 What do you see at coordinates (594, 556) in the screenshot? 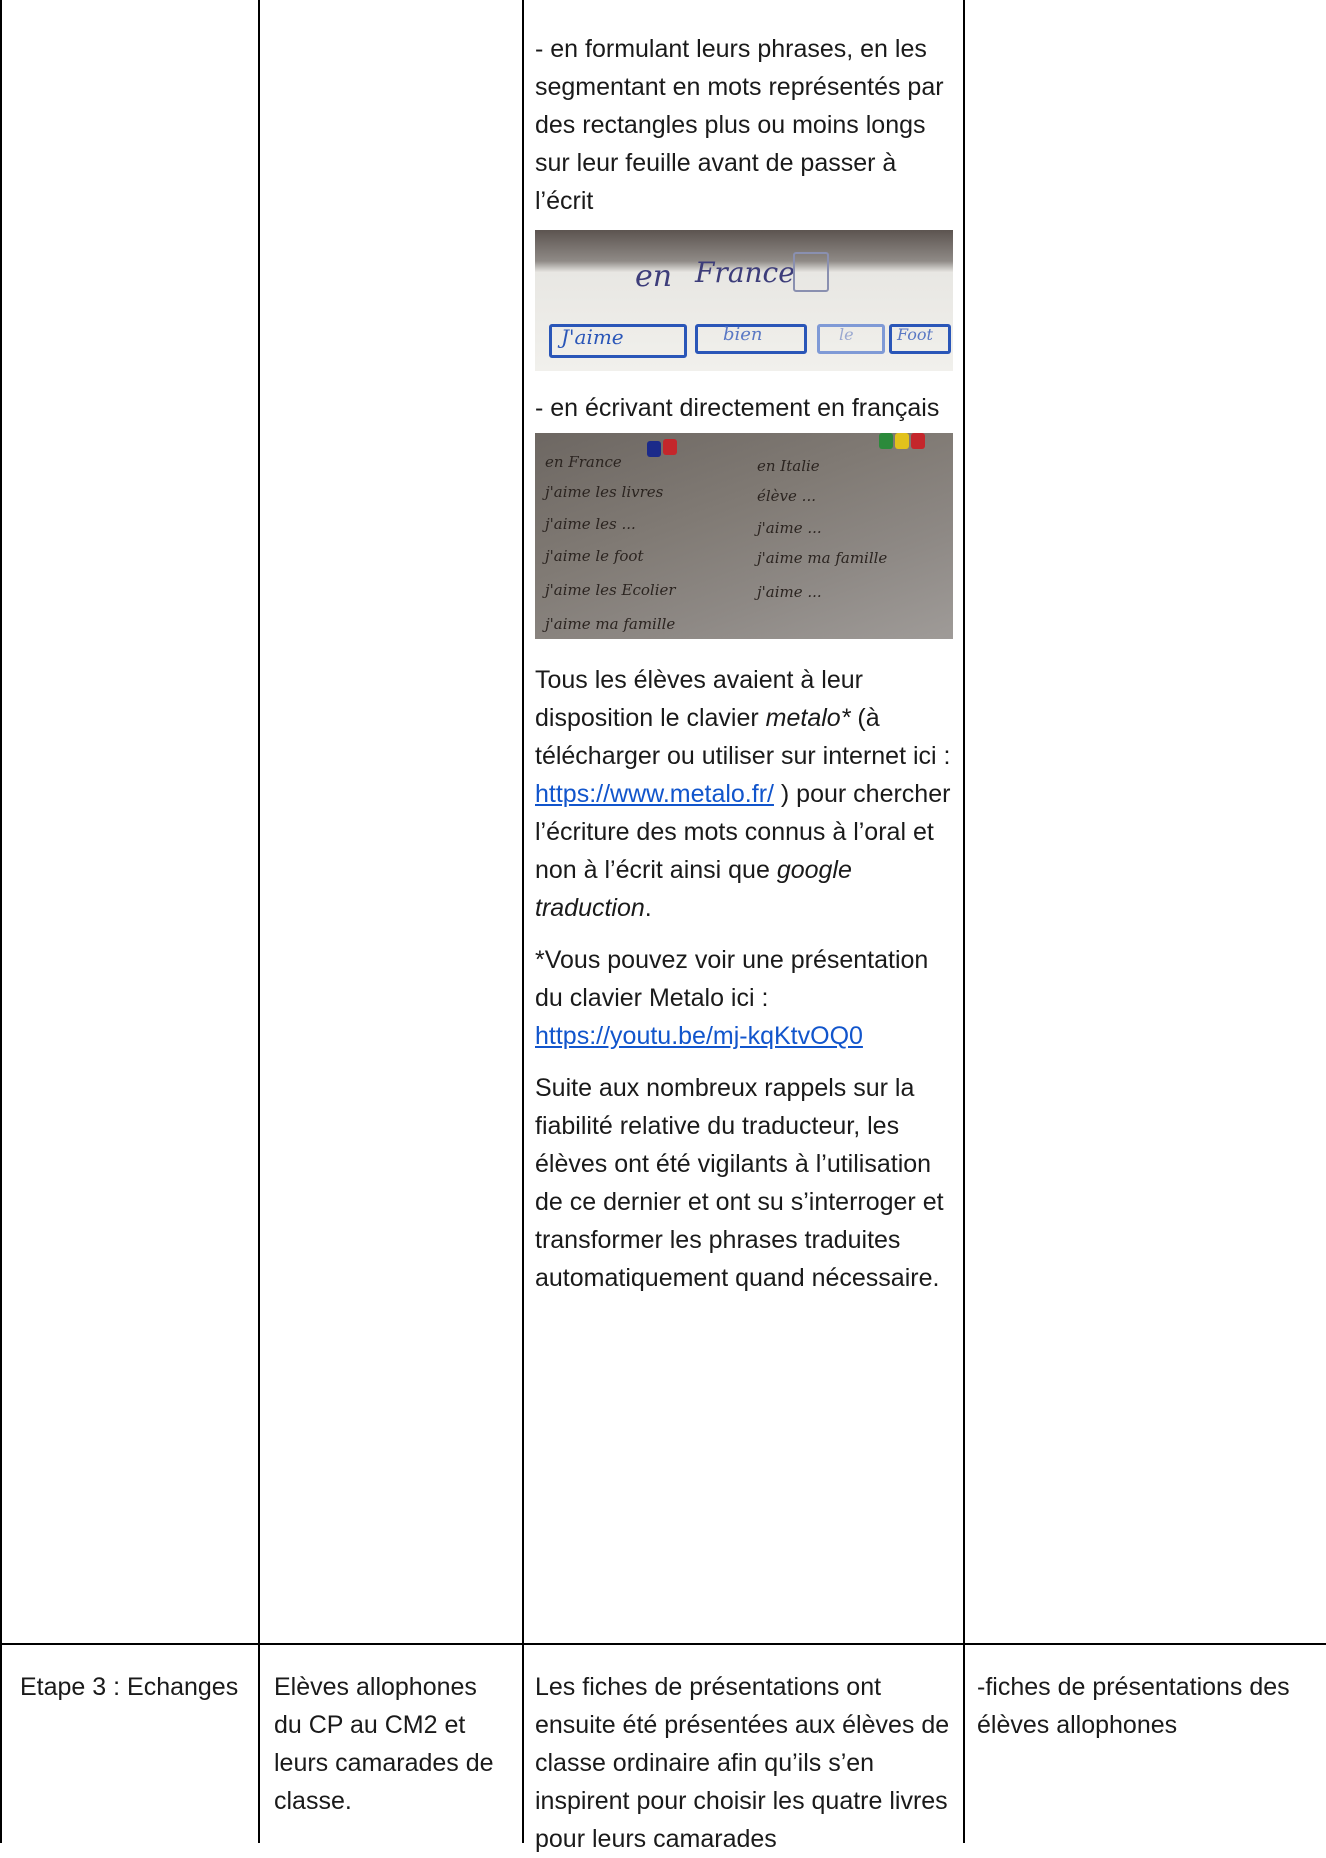
I see `hand-left-line-4: j'aime le foot` at bounding box center [594, 556].